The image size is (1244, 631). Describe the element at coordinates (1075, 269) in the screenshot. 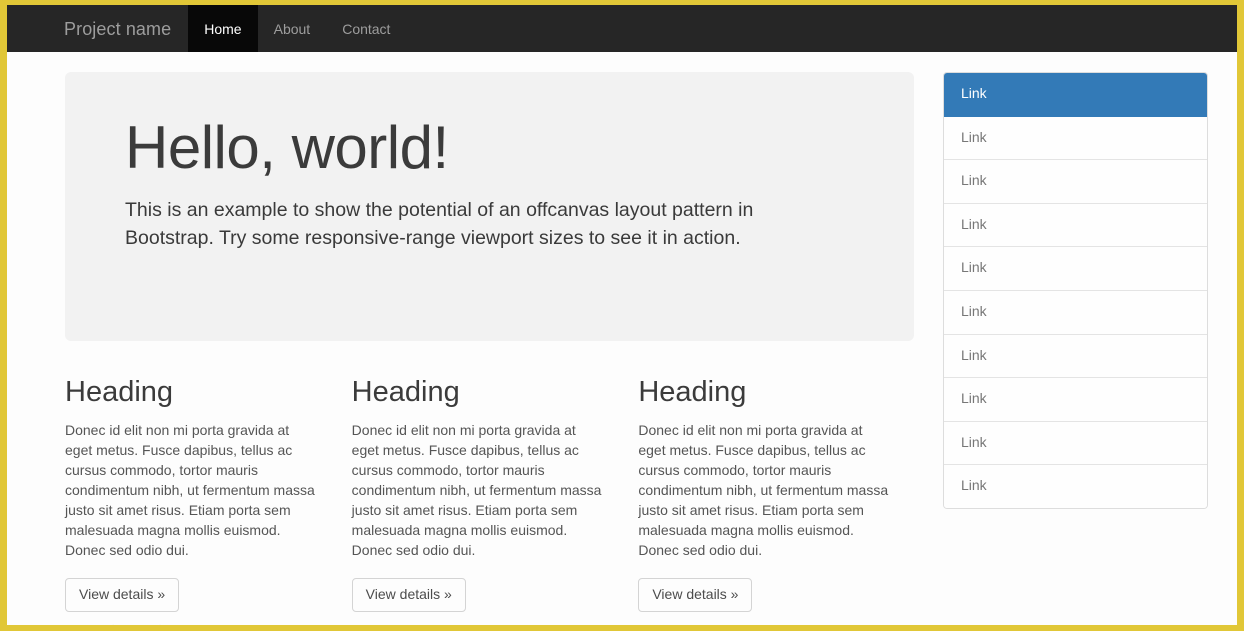

I see `sidebar-item-5: Link` at that location.